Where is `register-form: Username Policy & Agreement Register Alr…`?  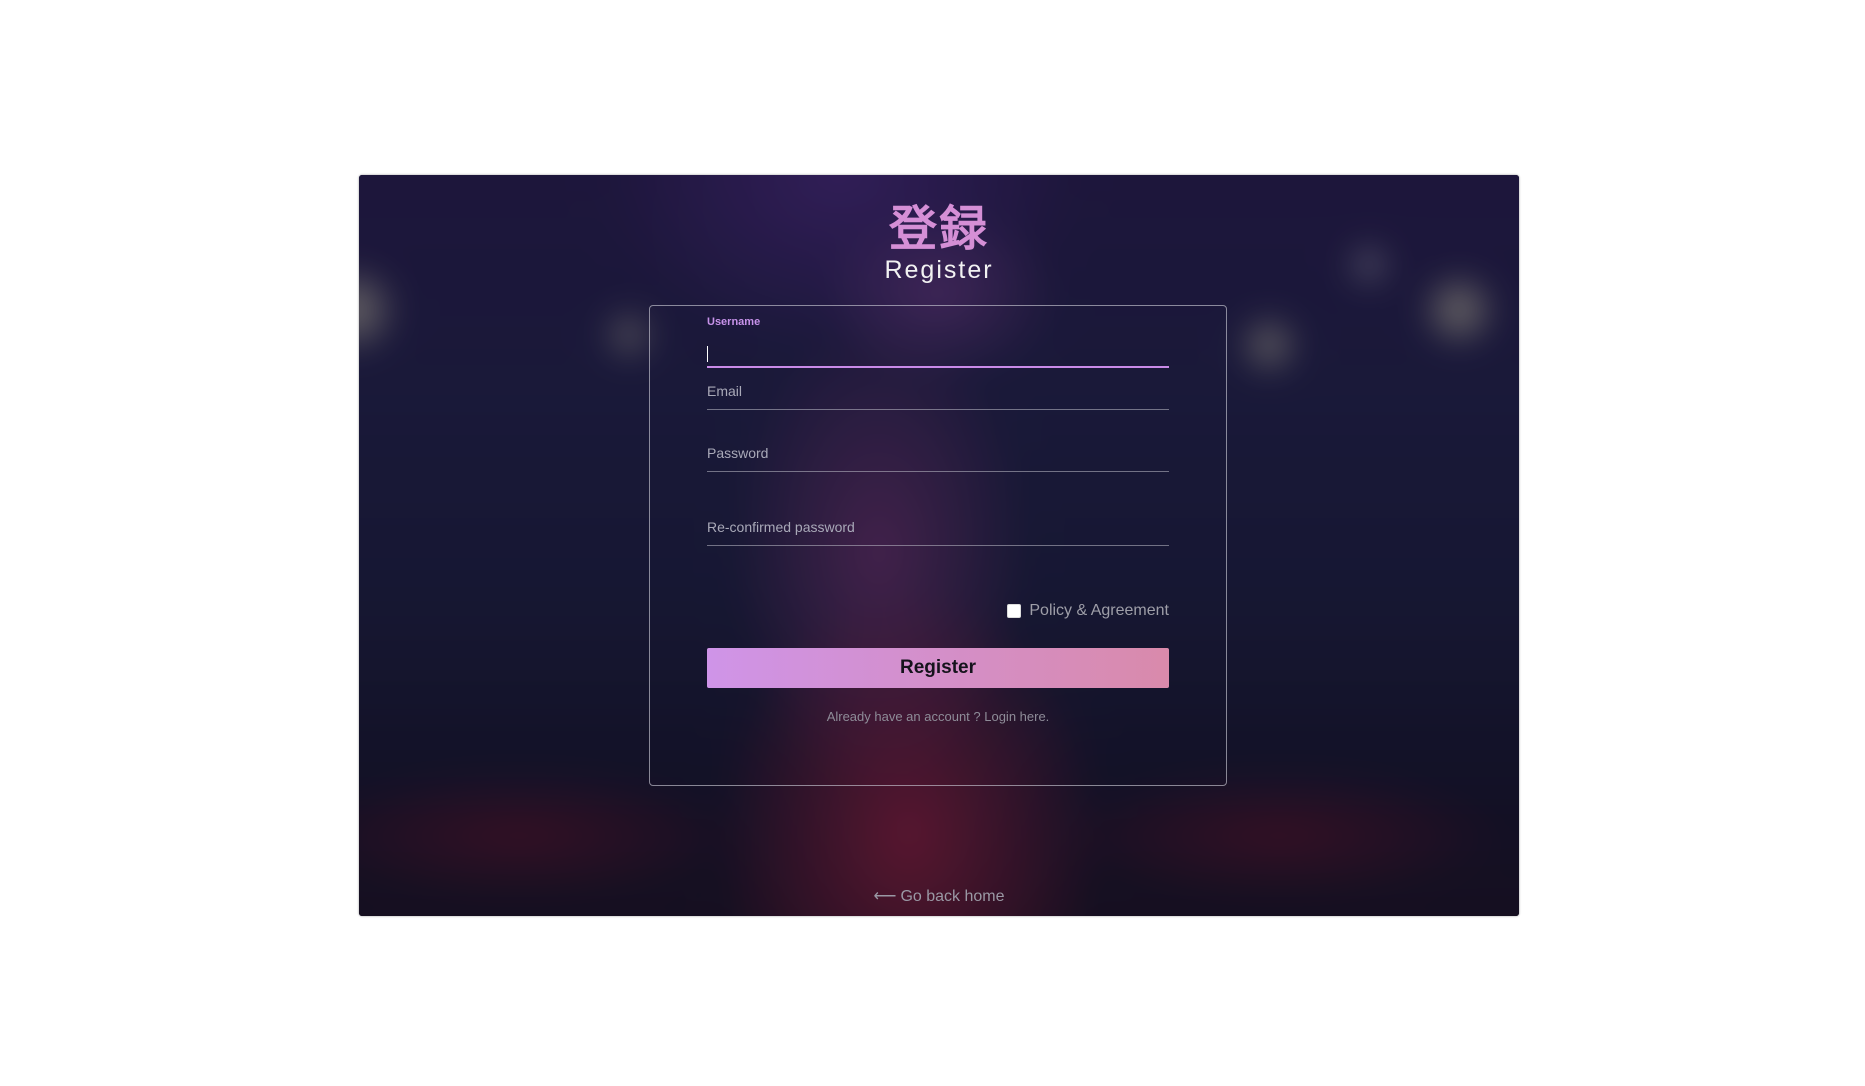
register-form: Username Policy & Agreement Register Alr… is located at coordinates (938, 545).